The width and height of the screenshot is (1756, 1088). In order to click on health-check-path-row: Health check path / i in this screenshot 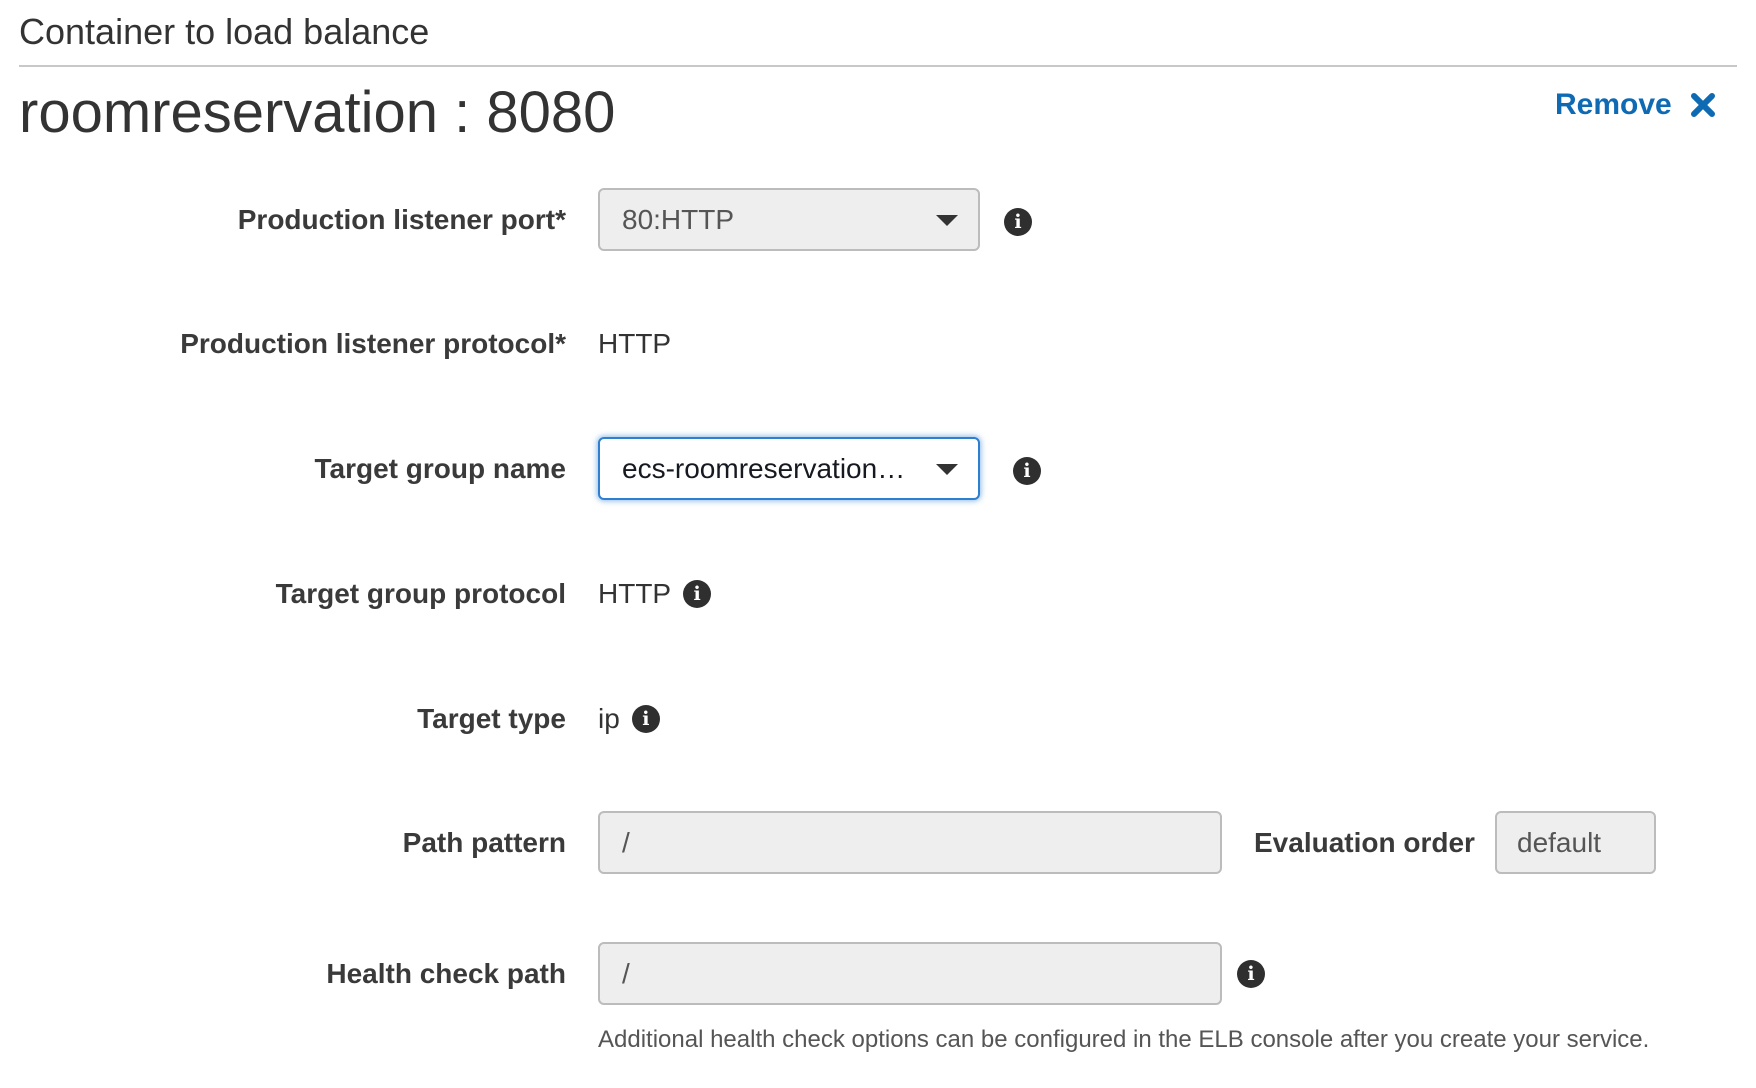, I will do `click(878, 974)`.